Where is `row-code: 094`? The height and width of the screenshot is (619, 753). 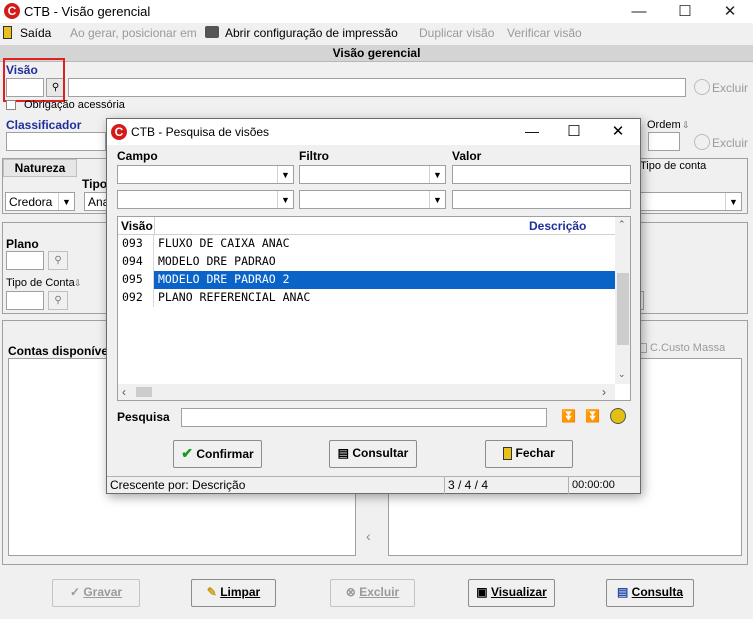
row-code: 094 is located at coordinates (136, 262).